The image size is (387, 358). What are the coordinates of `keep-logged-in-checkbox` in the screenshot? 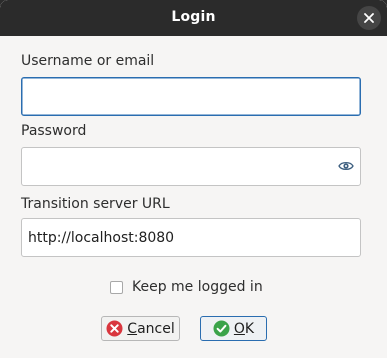 It's located at (116, 287).